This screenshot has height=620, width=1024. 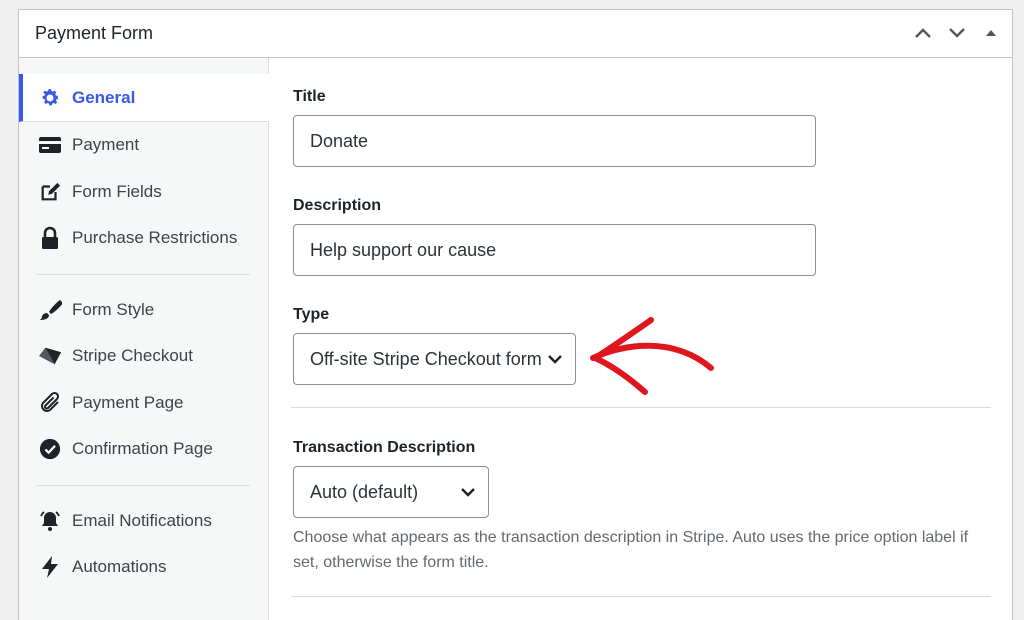 I want to click on sidebar-item-label: Email Notifications, so click(x=142, y=520).